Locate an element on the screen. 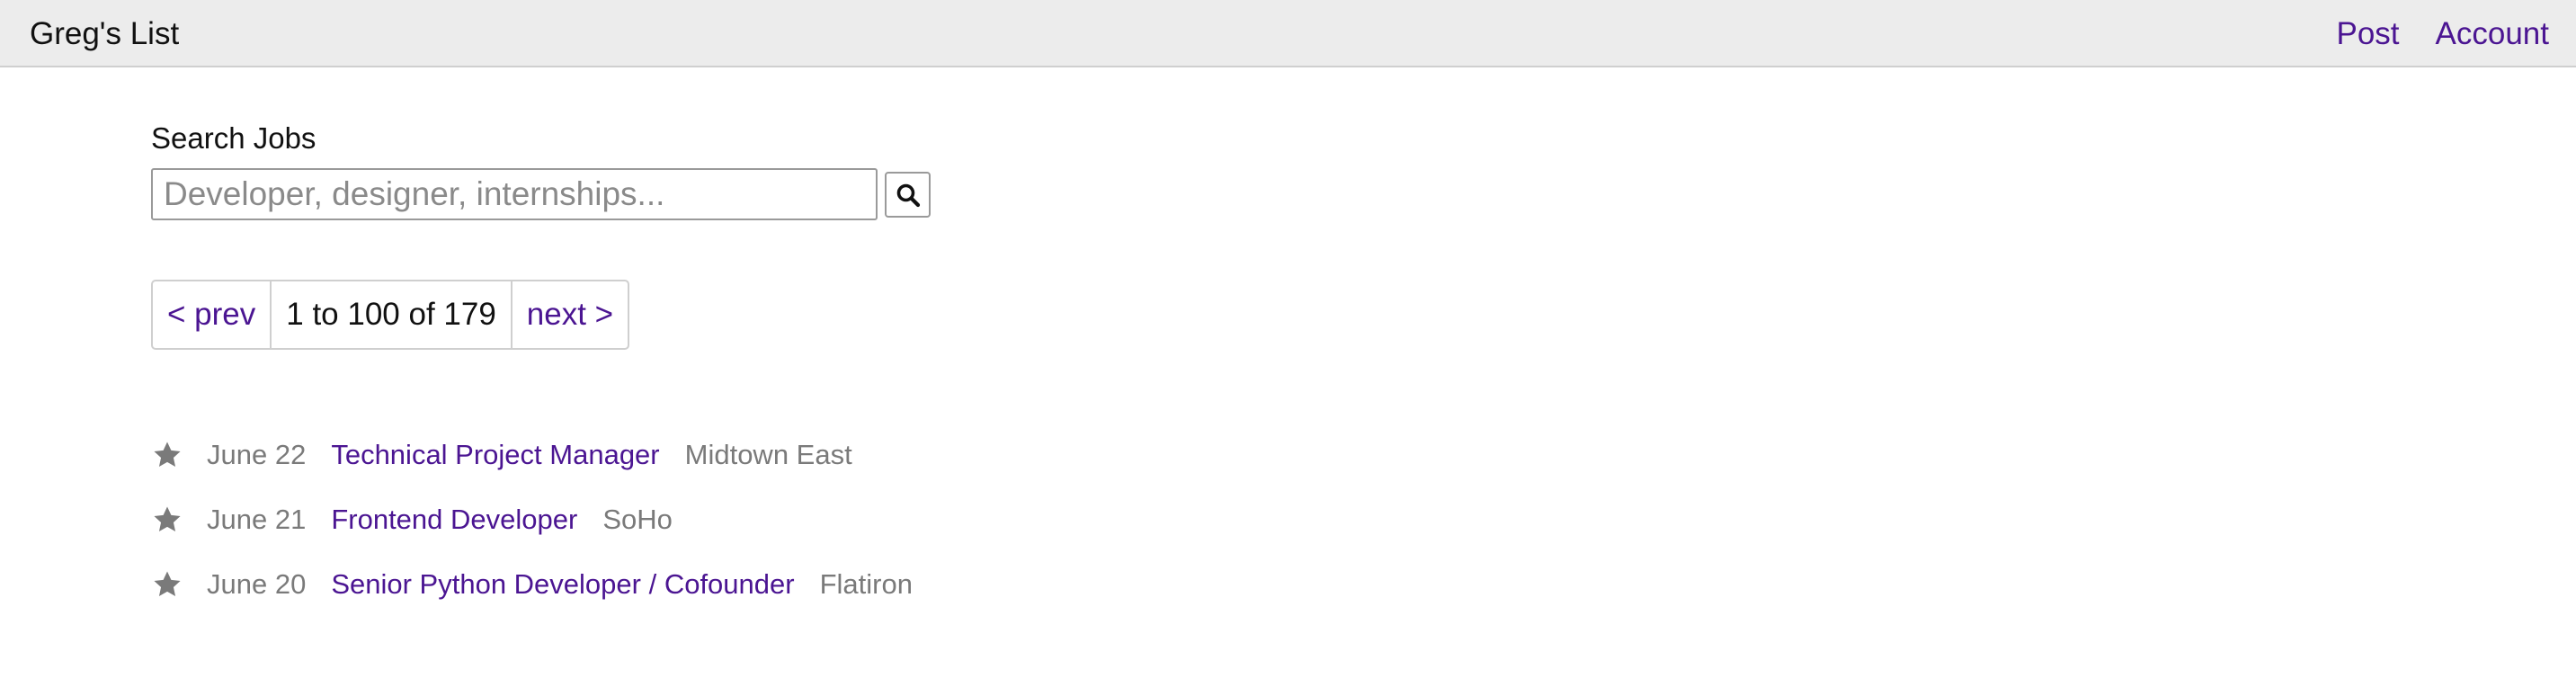 The image size is (2576, 678). job-location: Midtown East is located at coordinates (768, 454).